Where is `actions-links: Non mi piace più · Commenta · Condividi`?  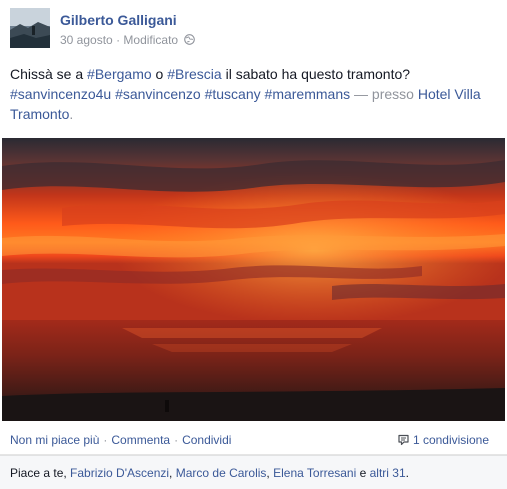
actions-links: Non mi piace più · Commenta · Condividi is located at coordinates (120, 440).